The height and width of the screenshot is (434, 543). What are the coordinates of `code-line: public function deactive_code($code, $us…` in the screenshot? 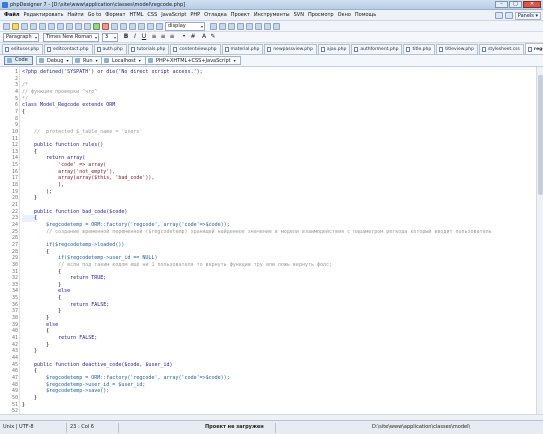 It's located at (97, 365).